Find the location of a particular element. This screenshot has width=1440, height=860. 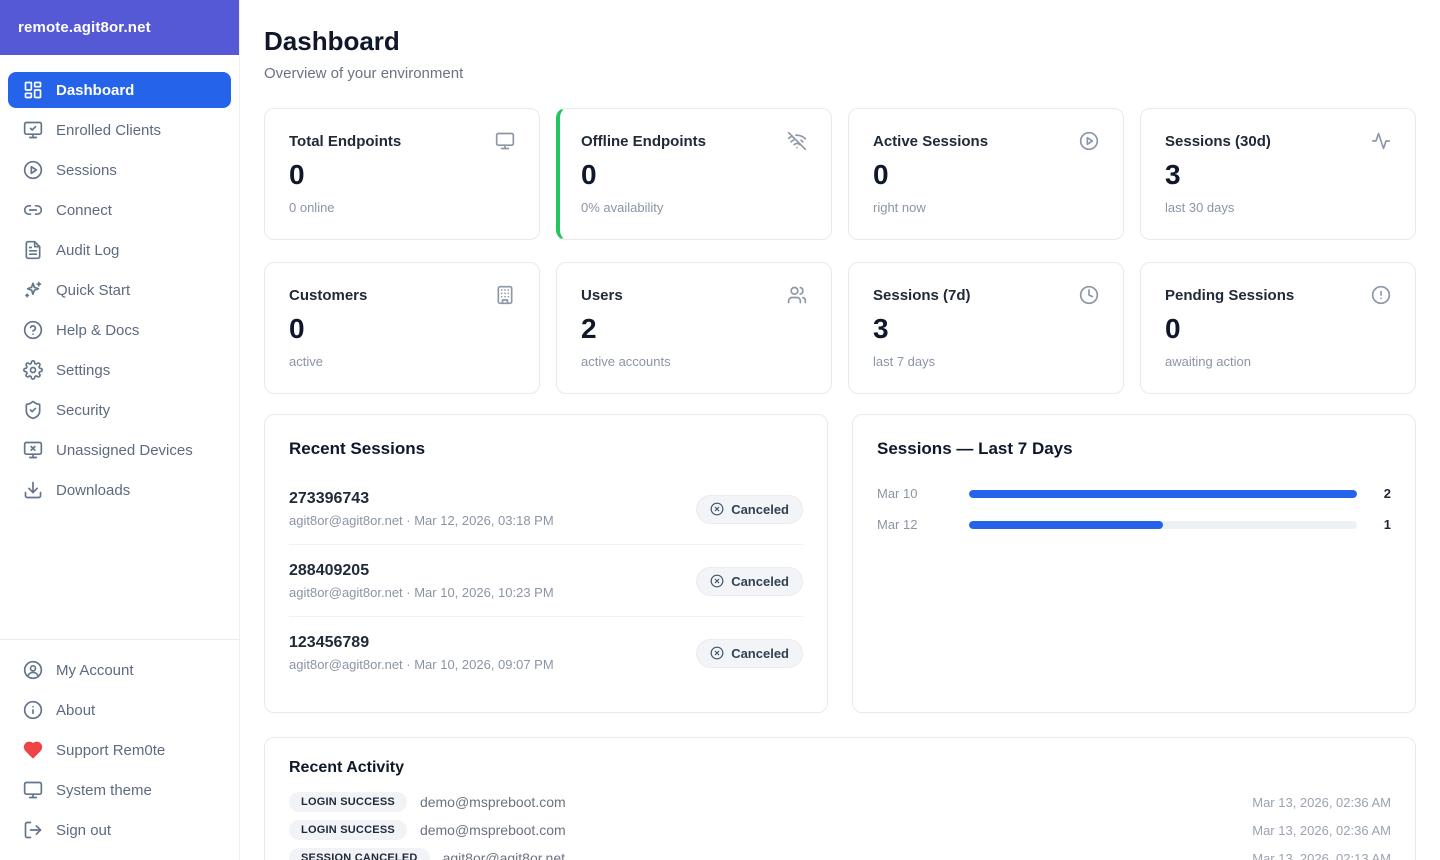

monitor-x-icon is located at coordinates (33, 450).